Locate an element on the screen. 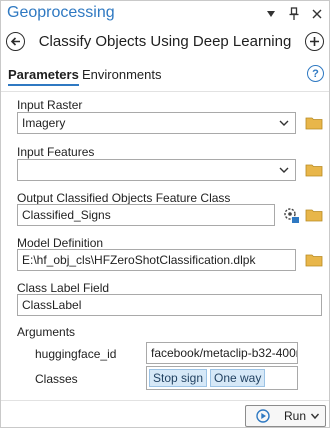 This screenshot has height=428, width=330. tab-parameters: Parameters is located at coordinates (43, 76).